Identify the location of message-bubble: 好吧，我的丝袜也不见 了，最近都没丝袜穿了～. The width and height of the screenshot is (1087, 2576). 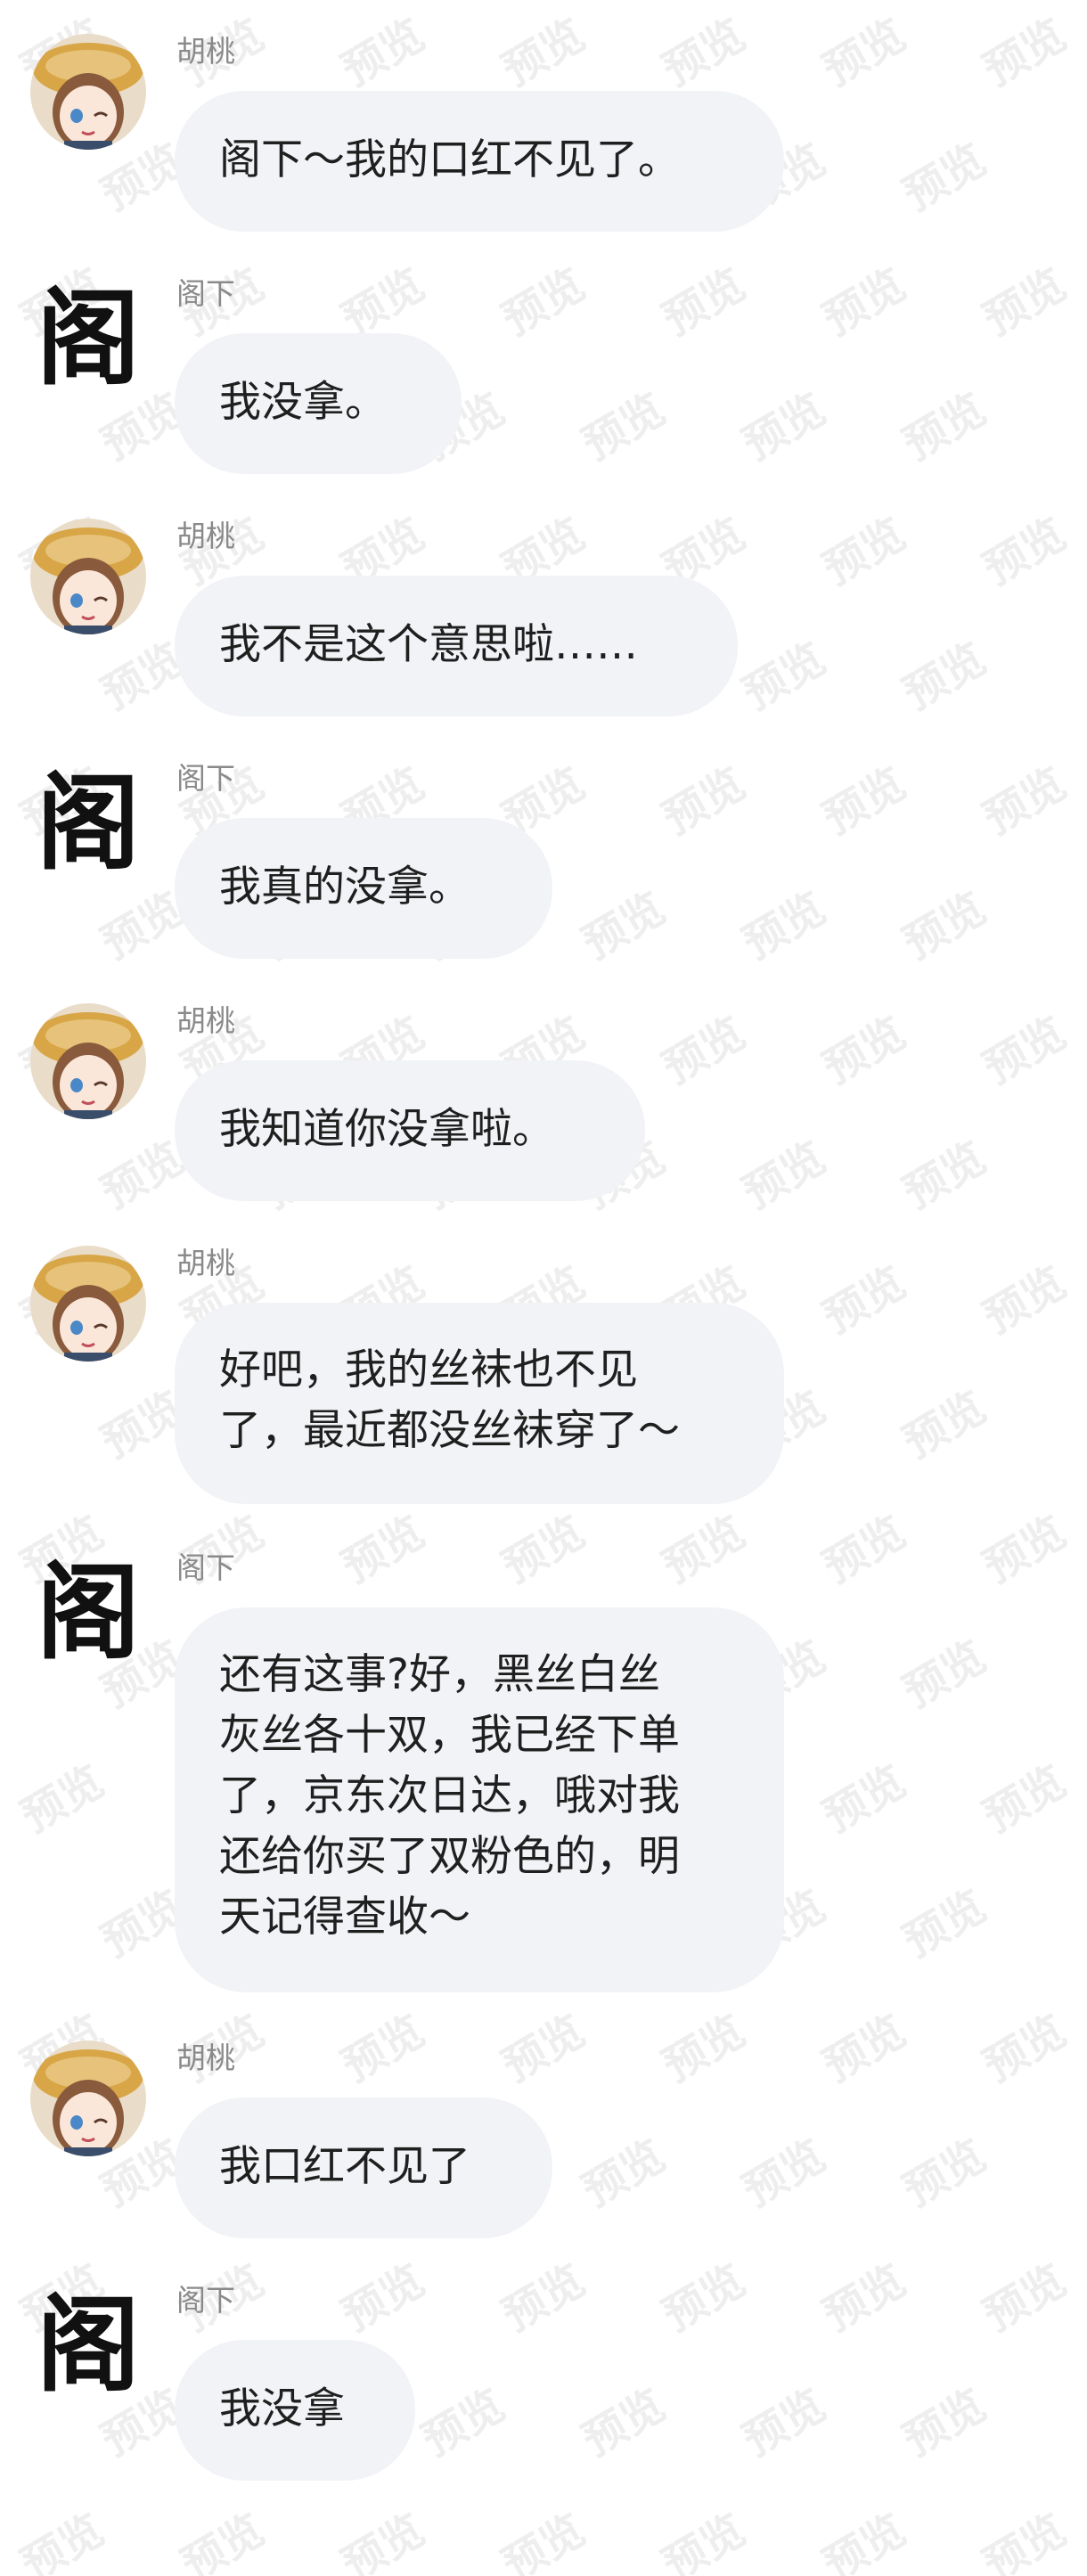
(479, 1403).